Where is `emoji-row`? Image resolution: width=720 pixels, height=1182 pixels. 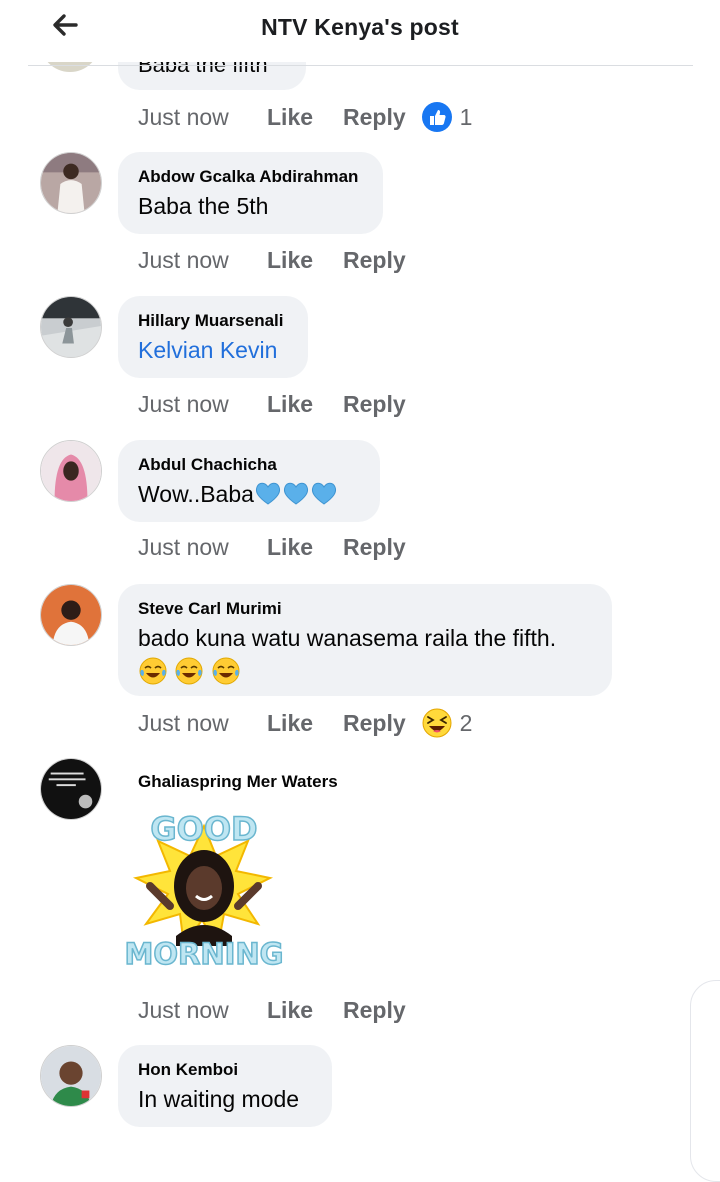
emoji-row is located at coordinates (365, 672).